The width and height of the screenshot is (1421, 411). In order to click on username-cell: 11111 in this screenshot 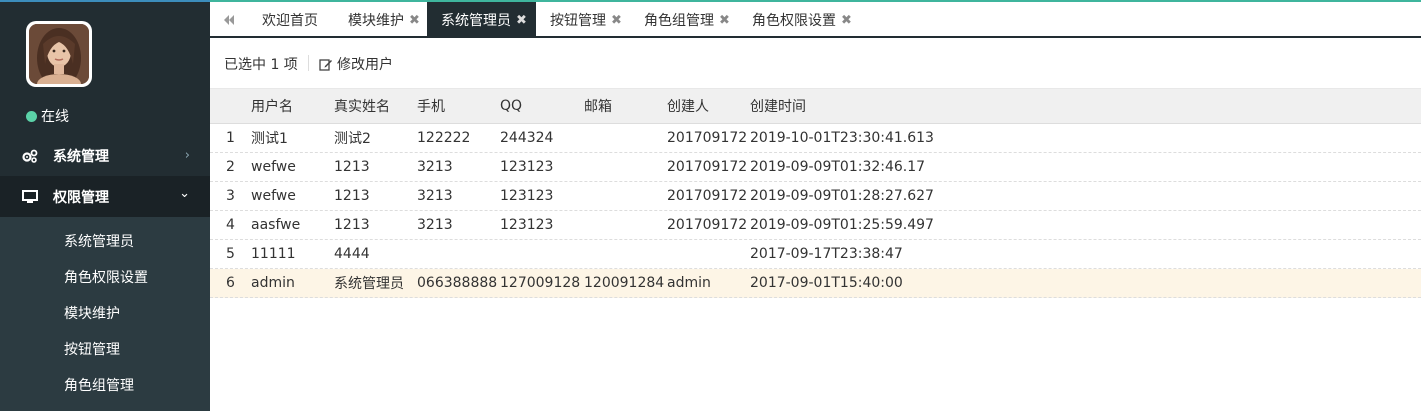, I will do `click(273, 254)`.